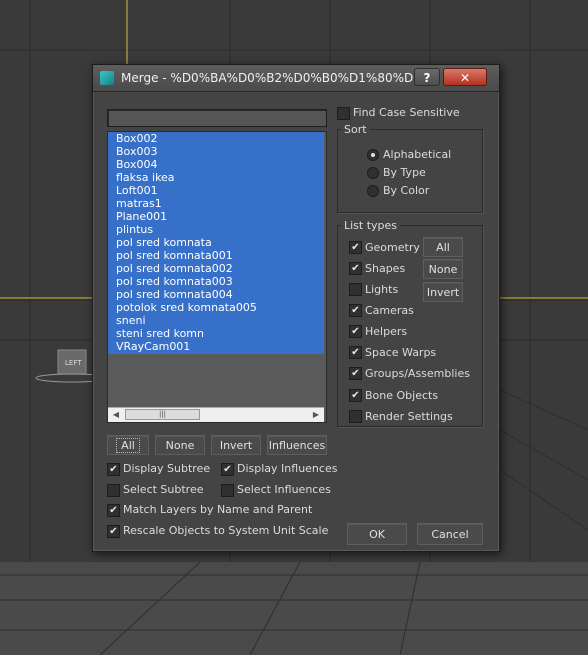  I want to click on display-subtree-label: Display Subtree, so click(167, 468).